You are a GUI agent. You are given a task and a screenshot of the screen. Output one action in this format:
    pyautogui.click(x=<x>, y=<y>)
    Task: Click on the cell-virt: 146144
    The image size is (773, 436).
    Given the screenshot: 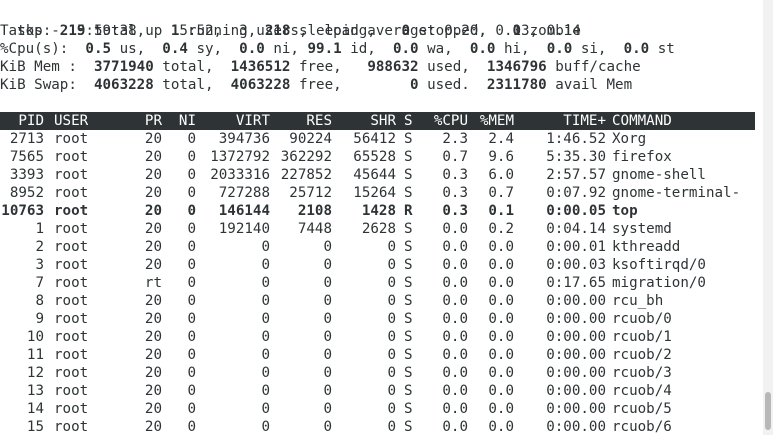 What is the action you would take?
    pyautogui.click(x=244, y=211)
    